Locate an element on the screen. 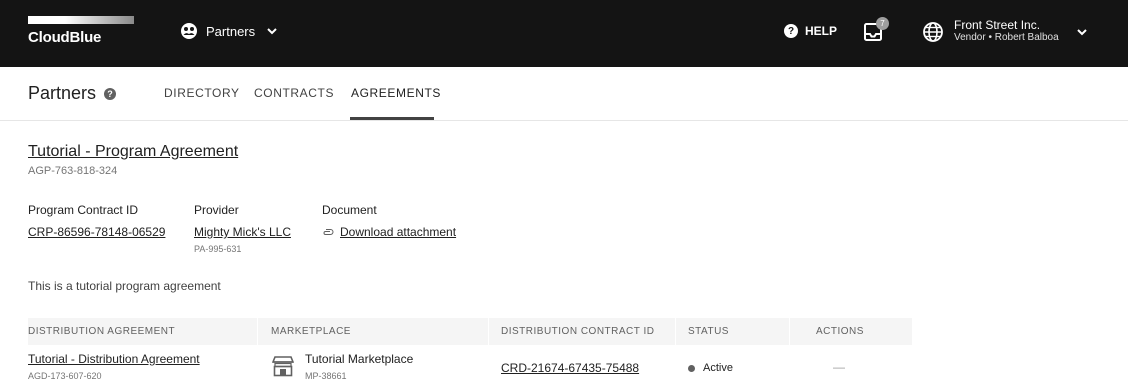  globe-icon is located at coordinates (933, 31).